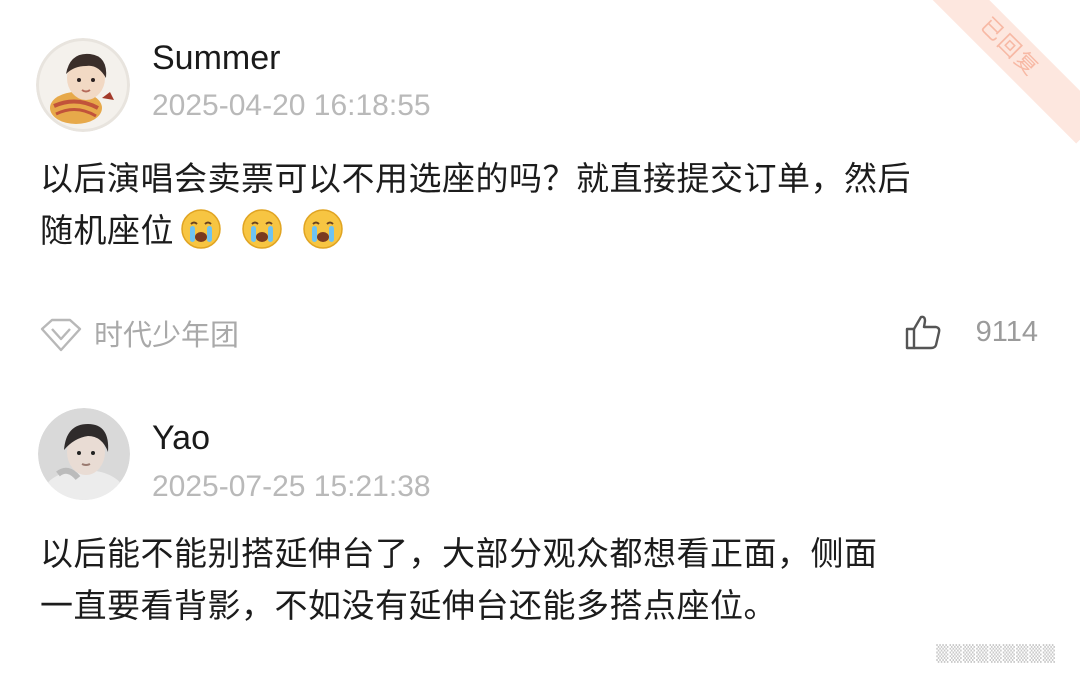 The image size is (1080, 683). What do you see at coordinates (107, 230) in the screenshot?
I see `comment-line-text: 随机座位` at bounding box center [107, 230].